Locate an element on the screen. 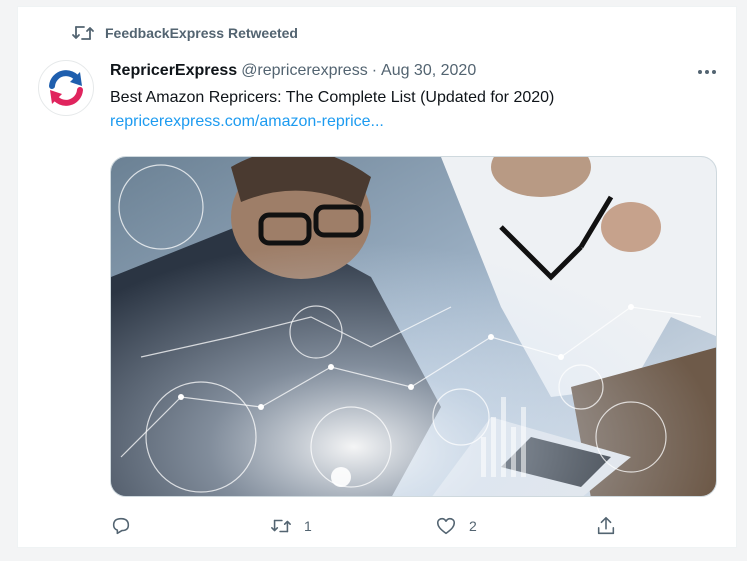 The width and height of the screenshot is (747, 561). heart-icon is located at coordinates (446, 526).